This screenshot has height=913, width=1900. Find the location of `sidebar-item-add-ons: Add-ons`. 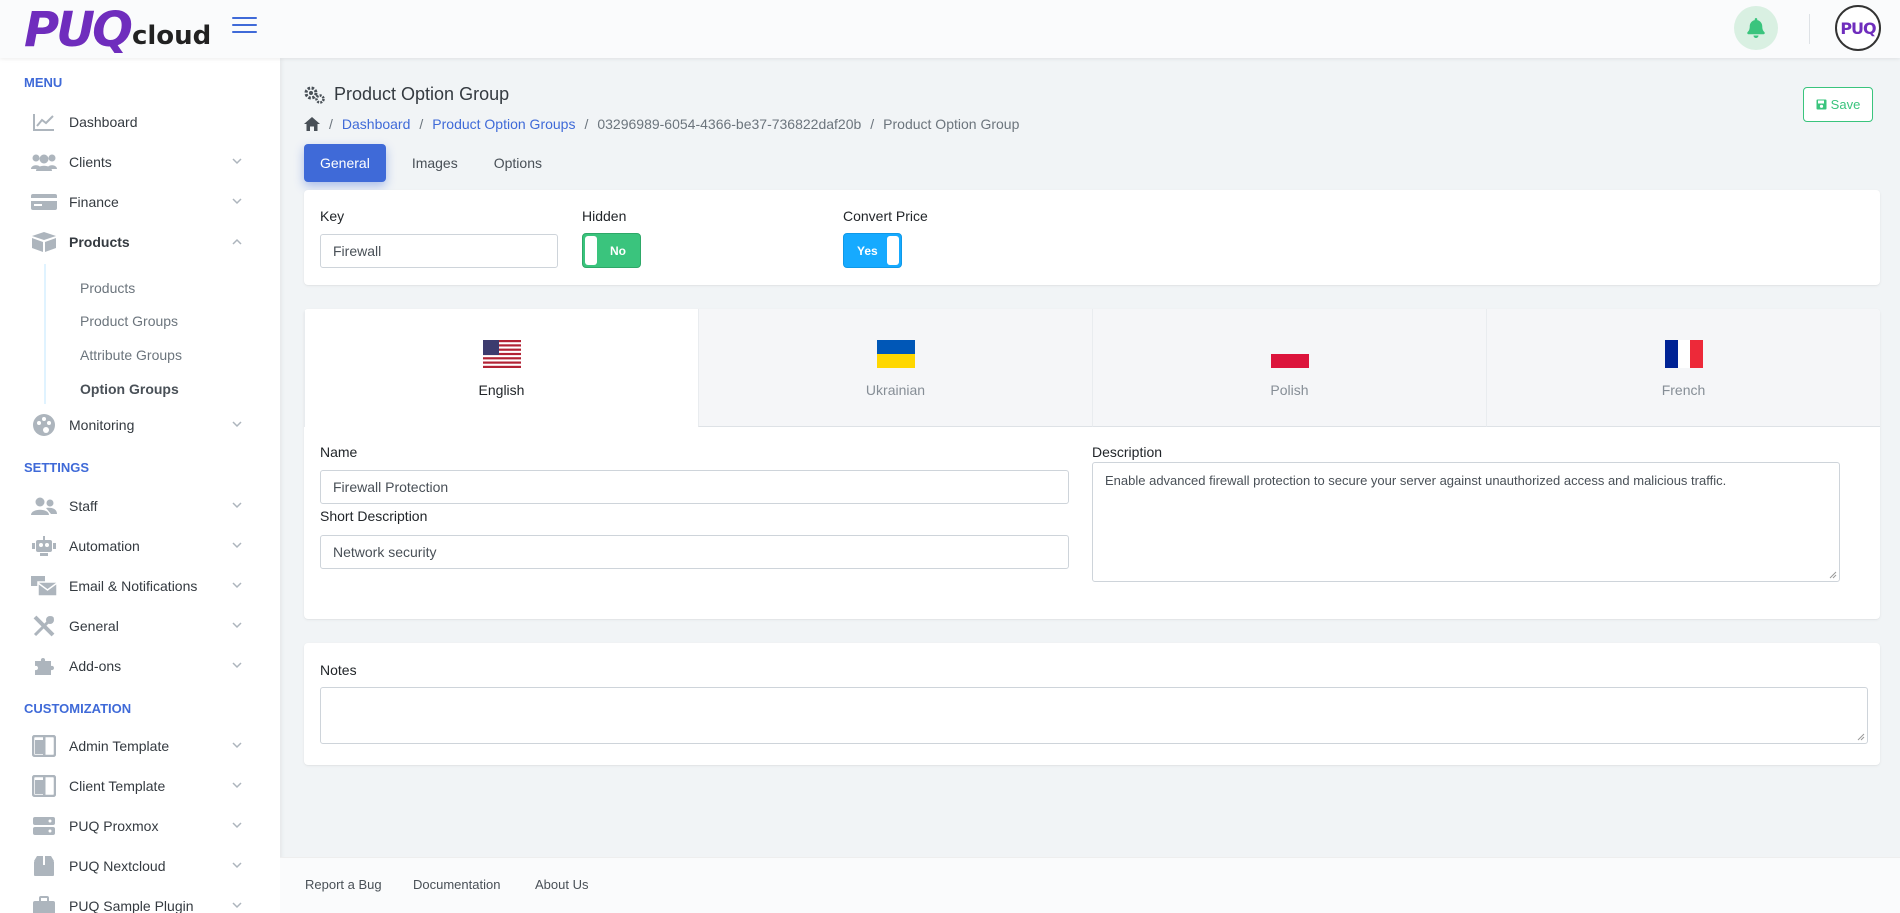

sidebar-item-add-ons: Add-ons is located at coordinates (140, 666).